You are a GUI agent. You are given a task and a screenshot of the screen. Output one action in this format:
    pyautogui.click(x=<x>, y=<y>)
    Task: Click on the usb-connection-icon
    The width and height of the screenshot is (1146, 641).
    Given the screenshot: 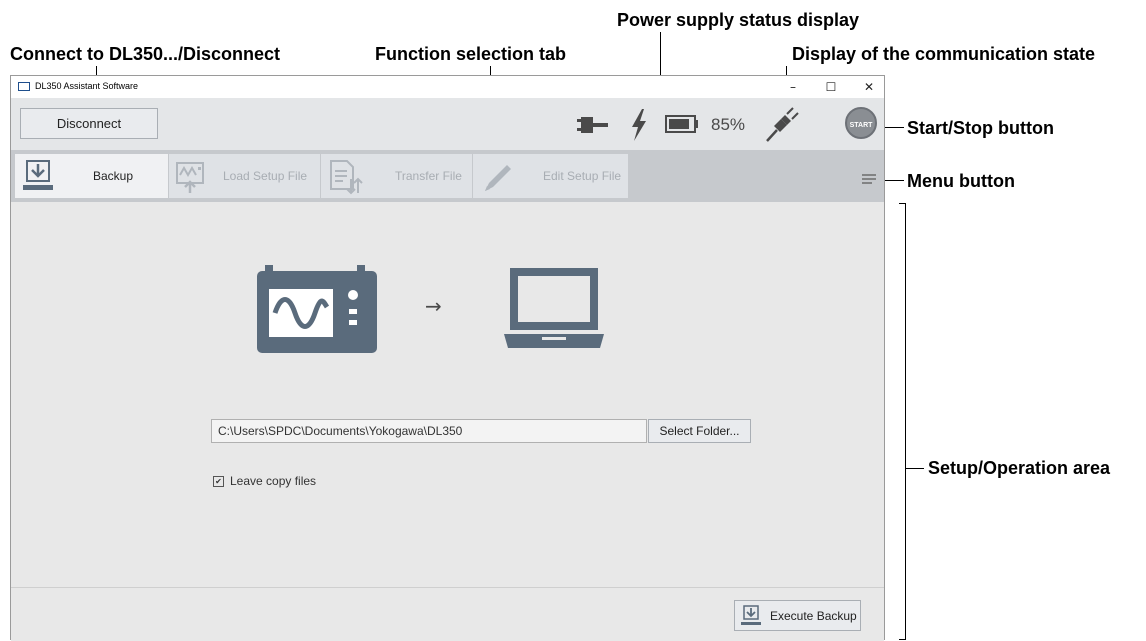 What is the action you would take?
    pyautogui.click(x=782, y=124)
    